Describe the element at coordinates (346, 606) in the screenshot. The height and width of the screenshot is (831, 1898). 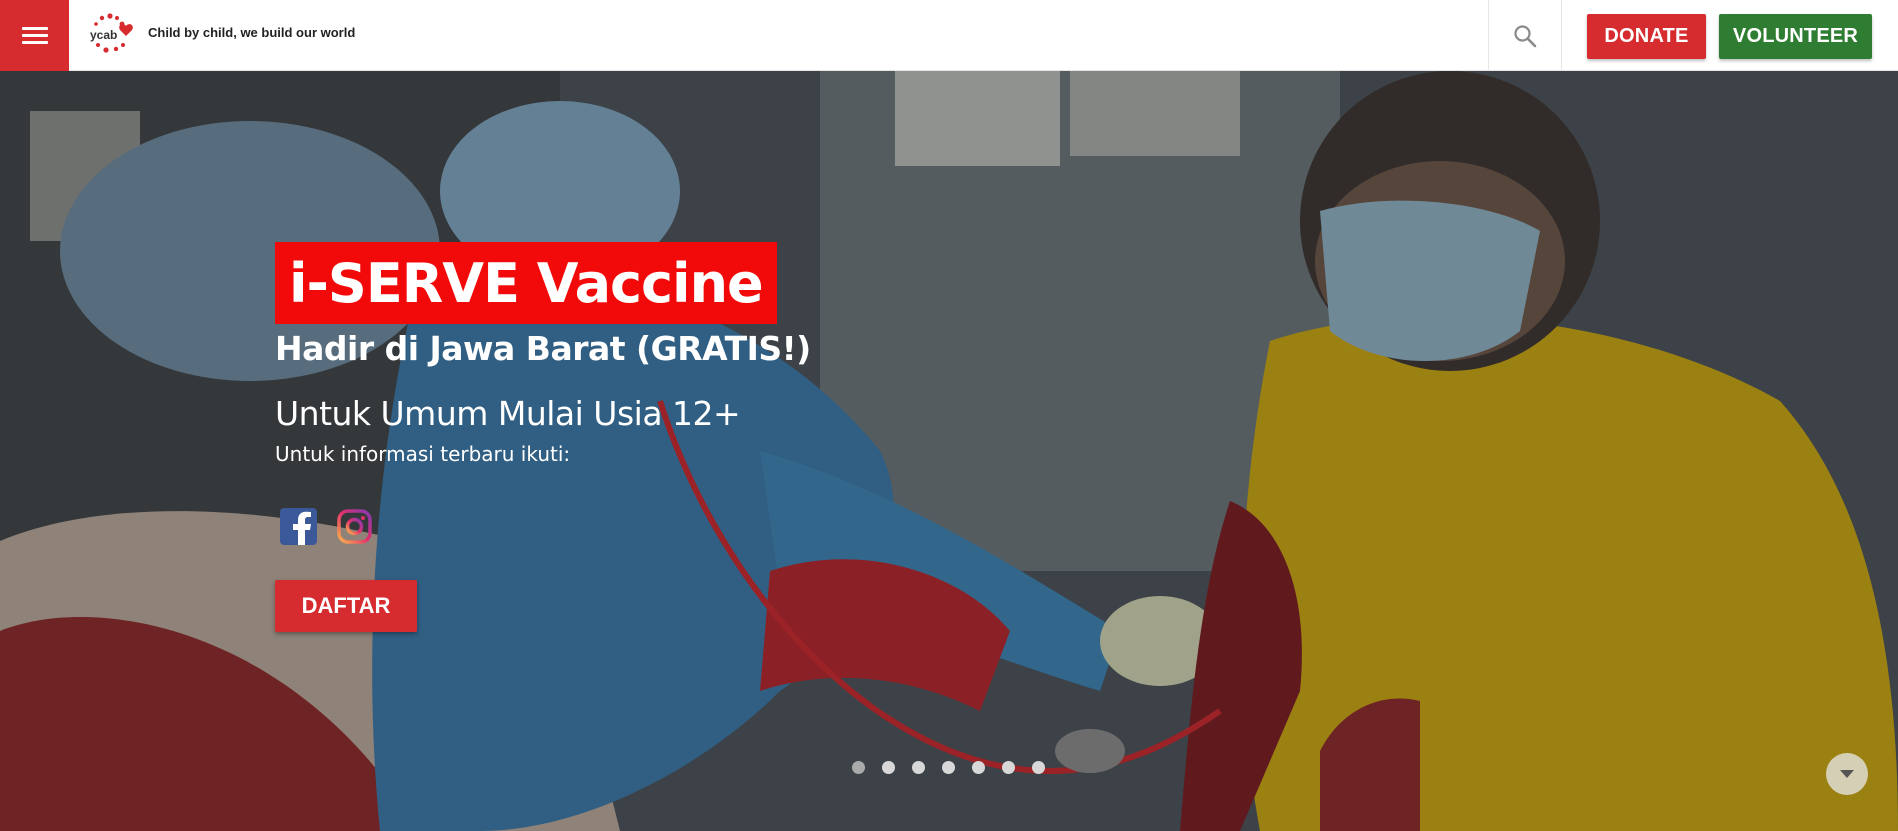
I see `register-button: DAFTAR` at that location.